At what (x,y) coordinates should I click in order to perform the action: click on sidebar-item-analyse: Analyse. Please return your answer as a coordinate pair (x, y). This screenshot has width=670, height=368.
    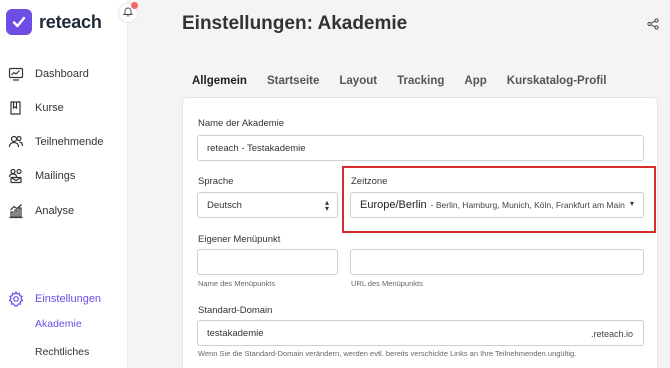
    Looking at the image, I should click on (40, 211).